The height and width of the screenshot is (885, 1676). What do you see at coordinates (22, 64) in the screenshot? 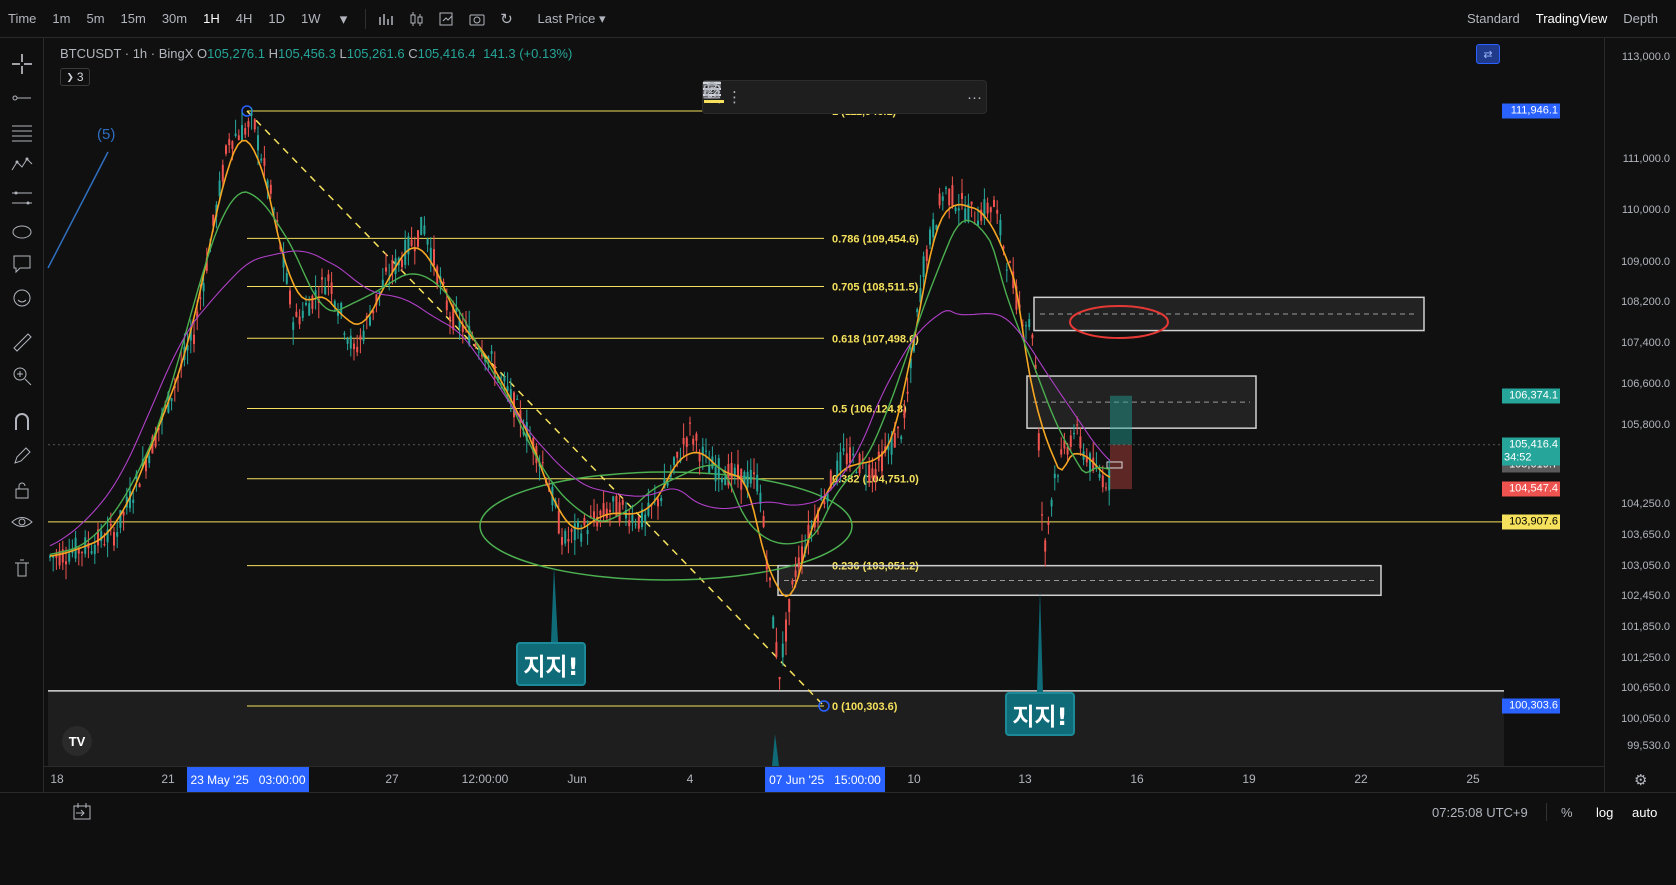
I see `crosshair-icon` at bounding box center [22, 64].